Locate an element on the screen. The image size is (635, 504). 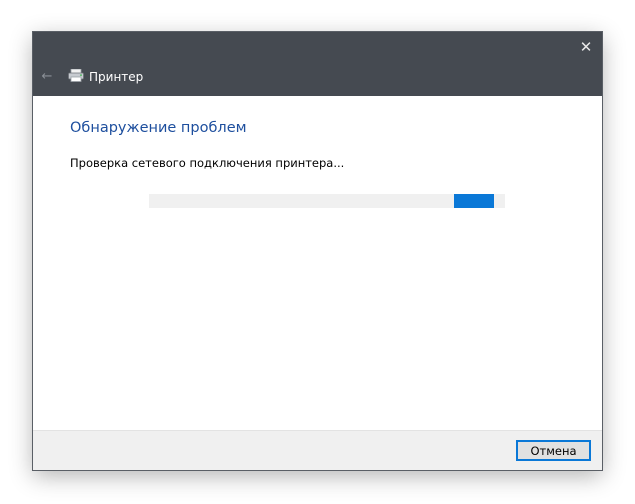
cancel-button: Отмена is located at coordinates (553, 450).